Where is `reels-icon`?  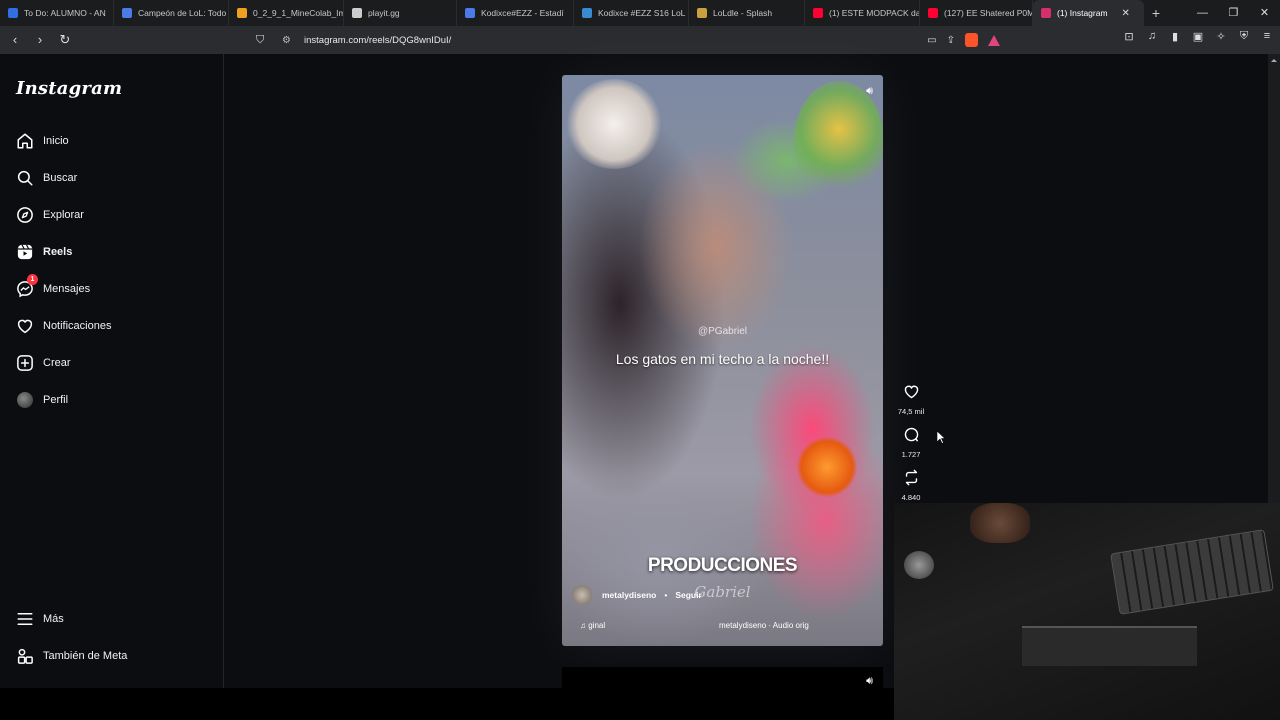 reels-icon is located at coordinates (25, 252).